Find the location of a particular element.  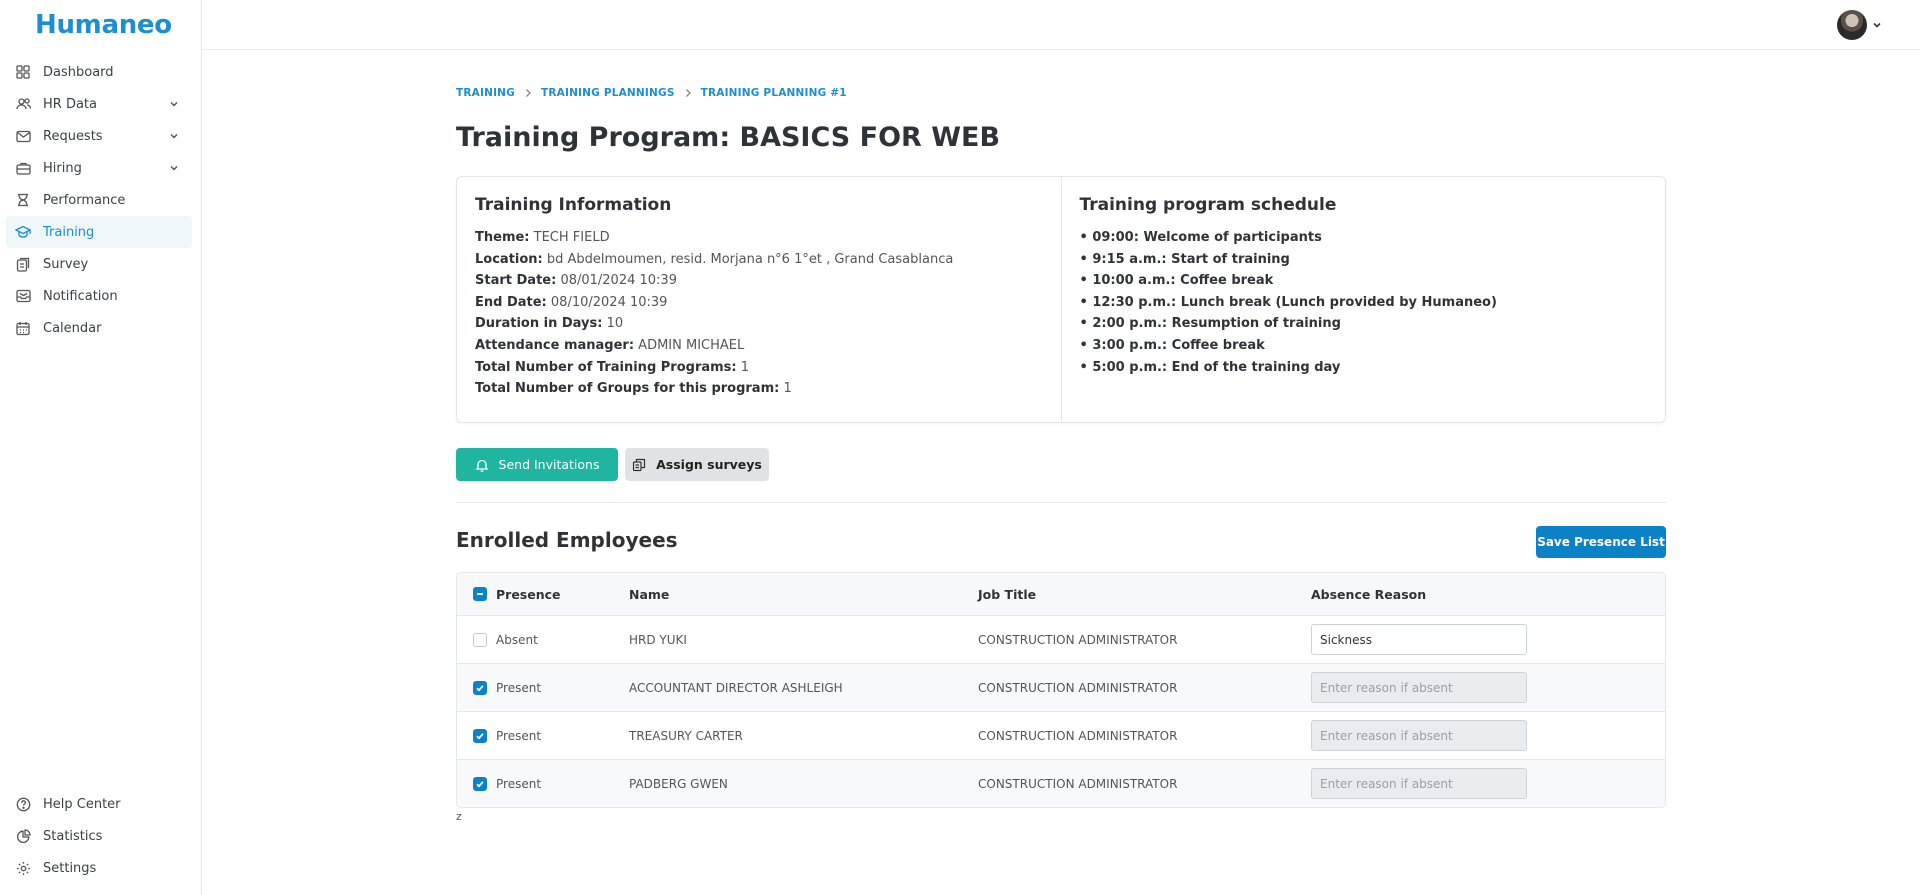

clipboard-icon is located at coordinates (23, 264).